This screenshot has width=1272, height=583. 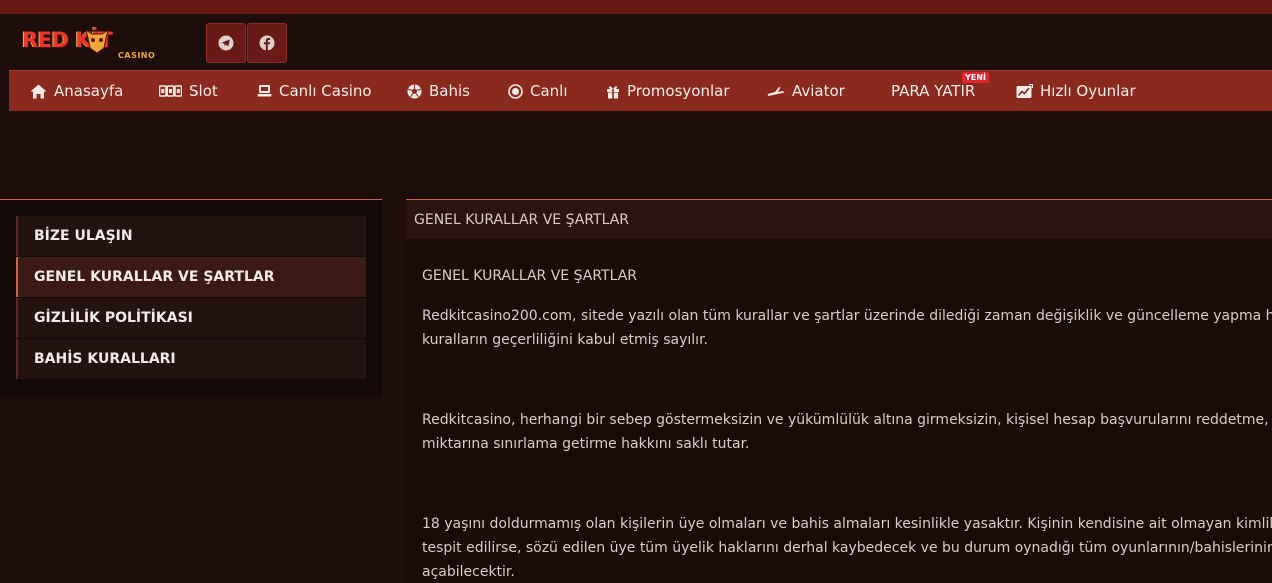 What do you see at coordinates (818, 91) in the screenshot?
I see `nav-label: Aviator` at bounding box center [818, 91].